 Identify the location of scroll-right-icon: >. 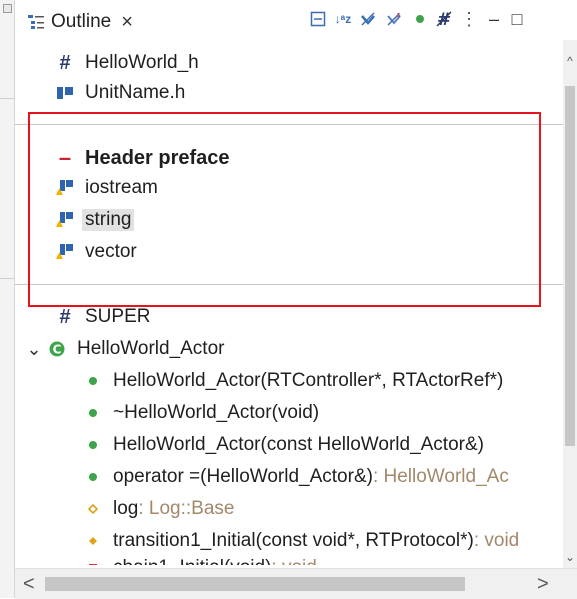
(543, 584).